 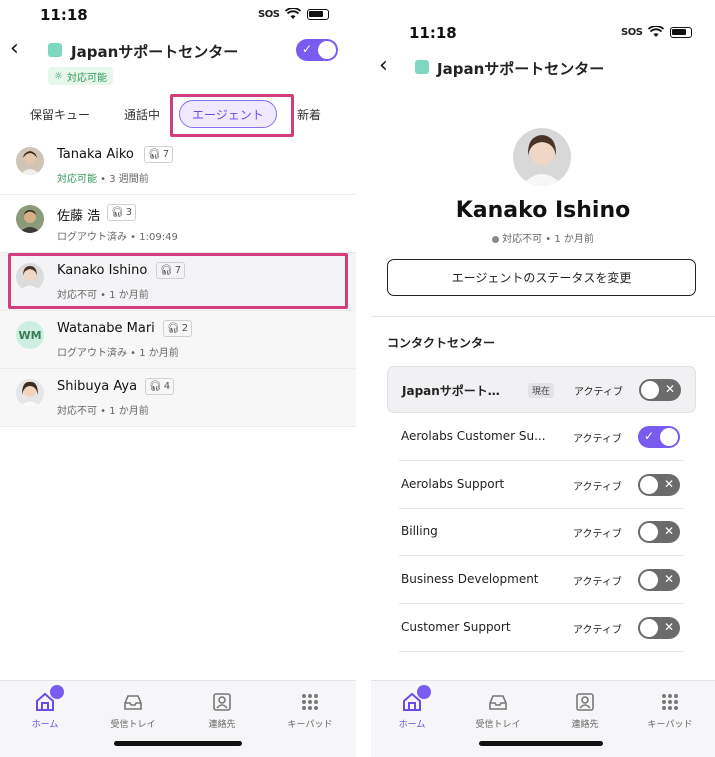 I want to click on contact-center-name: Aerolabs Support, so click(x=453, y=484).